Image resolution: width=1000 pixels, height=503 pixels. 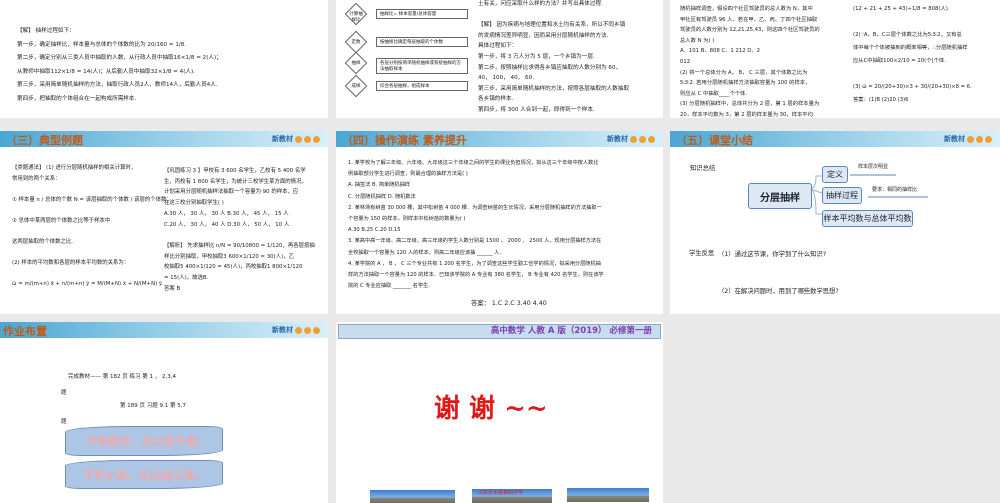 I want to click on reflect-question: （1）通过这节课，你学到了什么知识?, so click(x=772, y=254).